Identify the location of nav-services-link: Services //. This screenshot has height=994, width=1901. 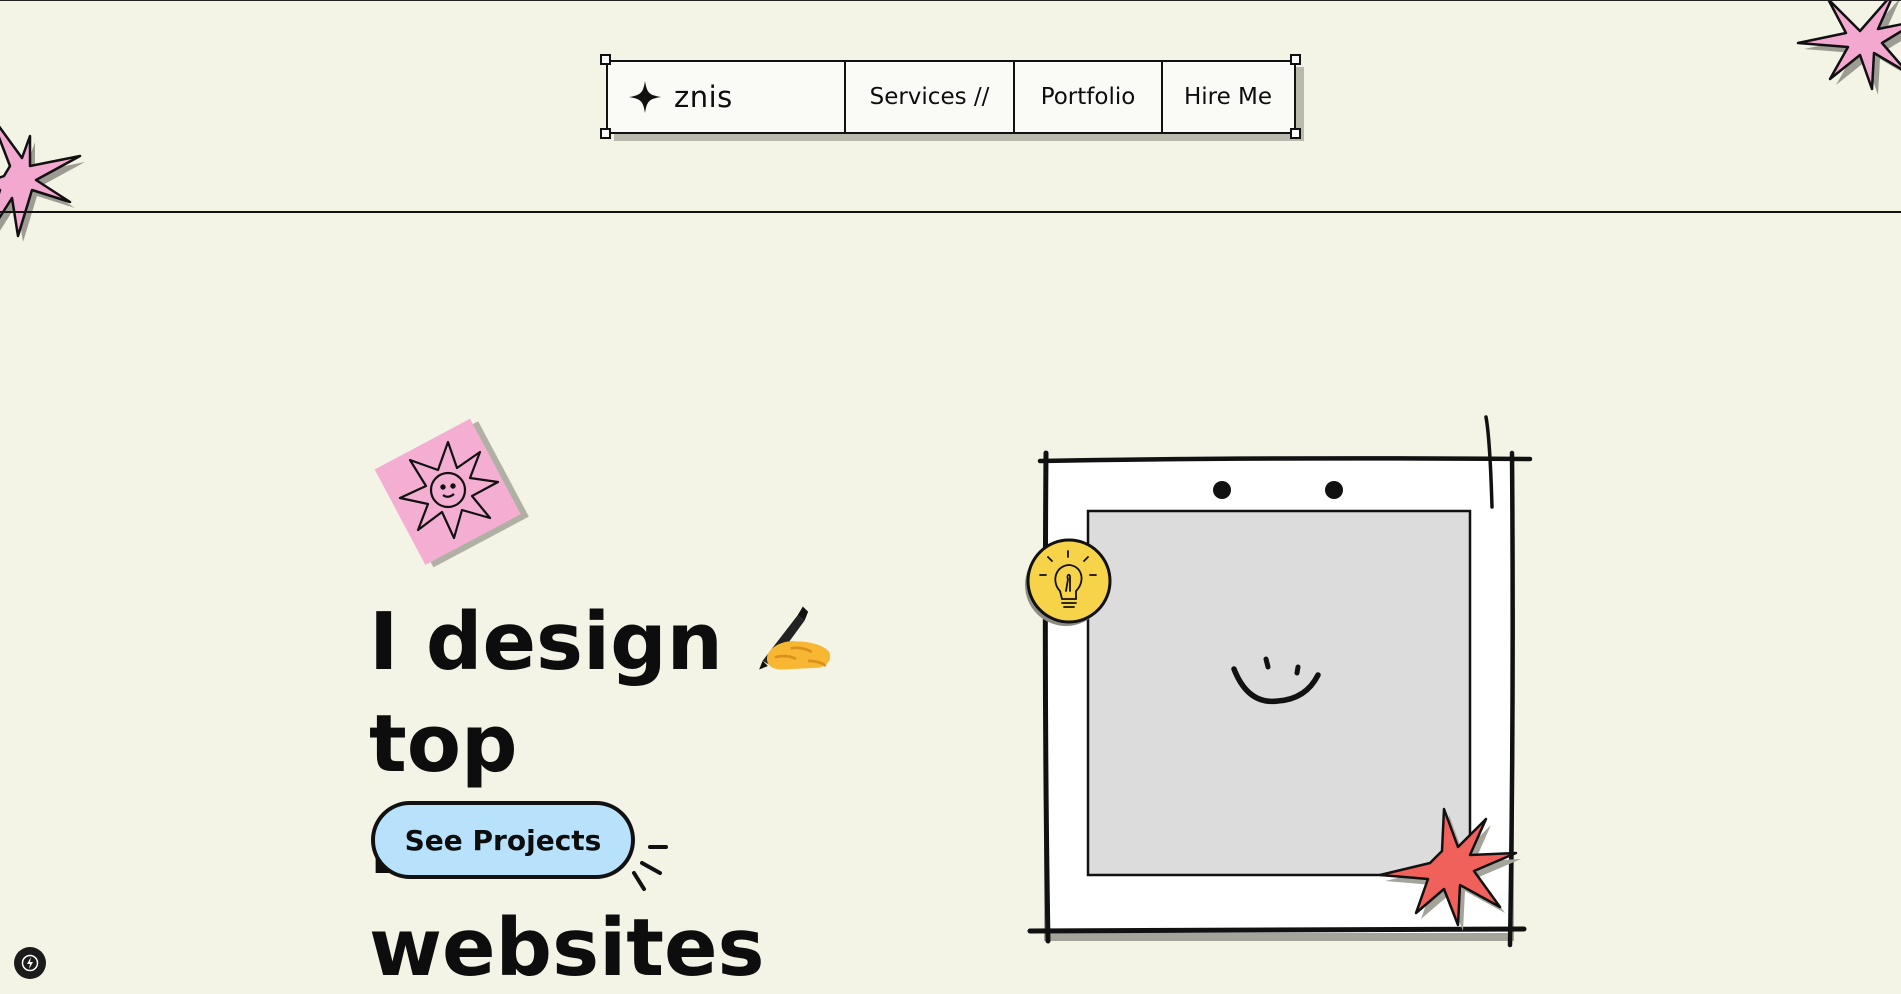
(930, 97).